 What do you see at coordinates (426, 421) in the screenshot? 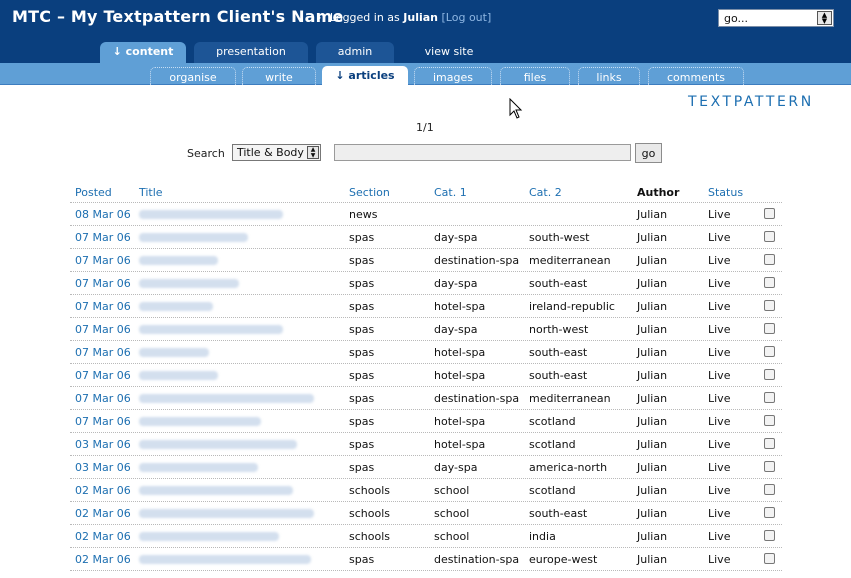
I see `table-row: 07 Mar 06 spas hotel-spa scotland Julian Live` at bounding box center [426, 421].